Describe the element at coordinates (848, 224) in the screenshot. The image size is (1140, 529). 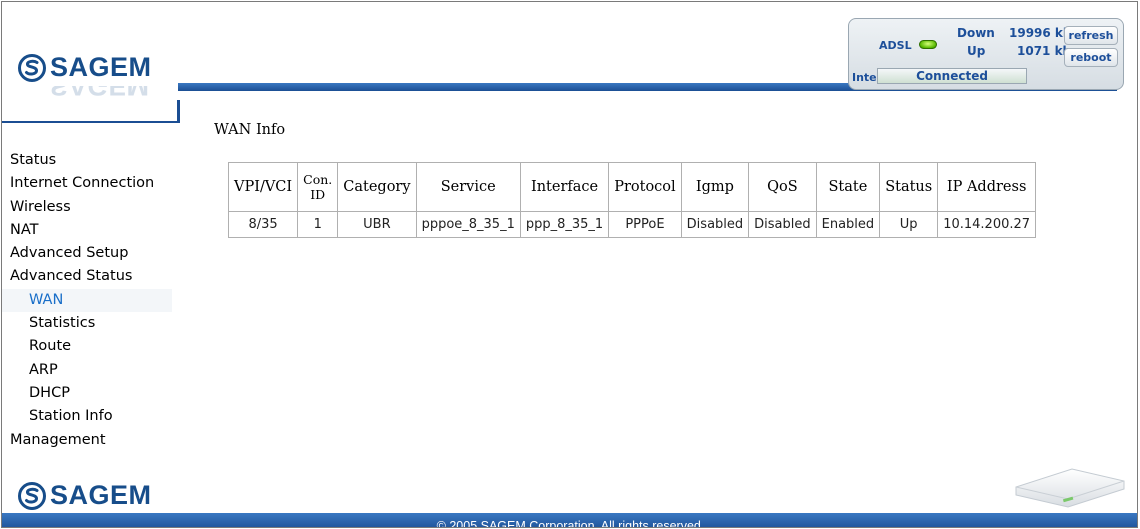
I see `cell-state: Enabled` at that location.